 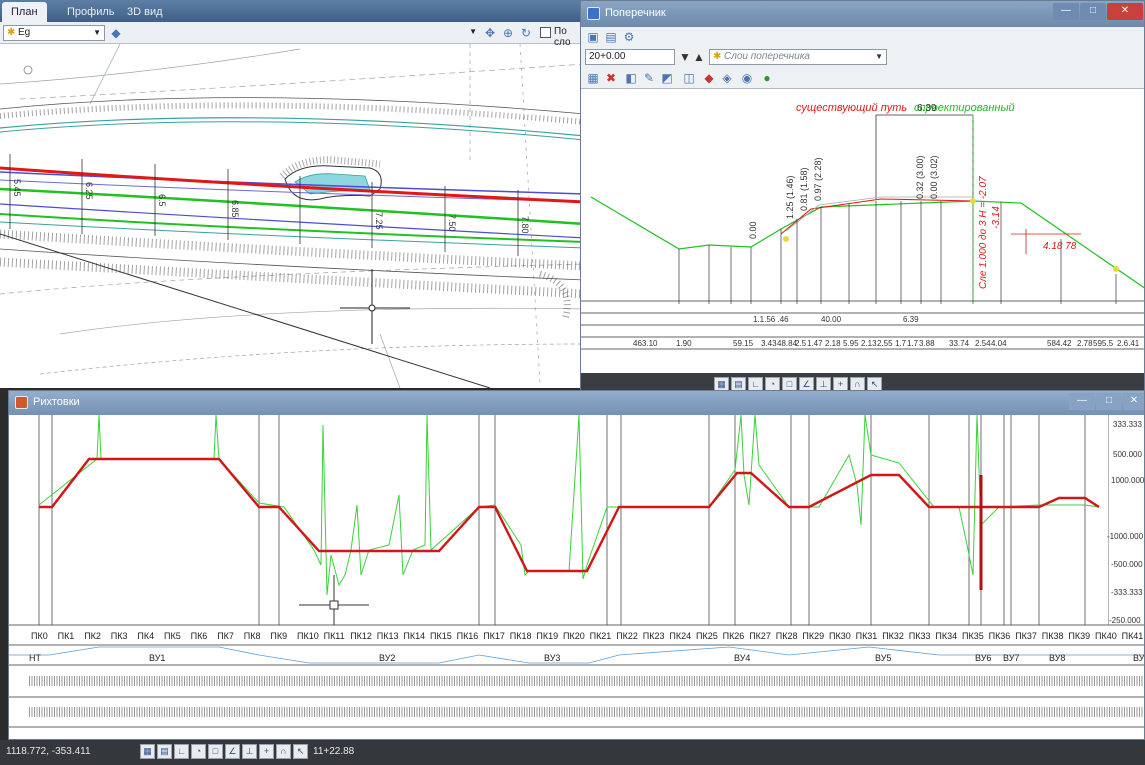 I want to click on tool-icon: ◩, so click(x=667, y=78).